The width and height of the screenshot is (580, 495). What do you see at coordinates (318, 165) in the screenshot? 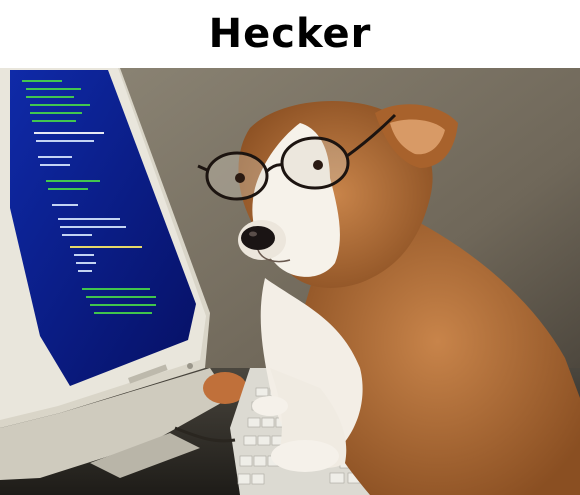
I see `right-eye` at bounding box center [318, 165].